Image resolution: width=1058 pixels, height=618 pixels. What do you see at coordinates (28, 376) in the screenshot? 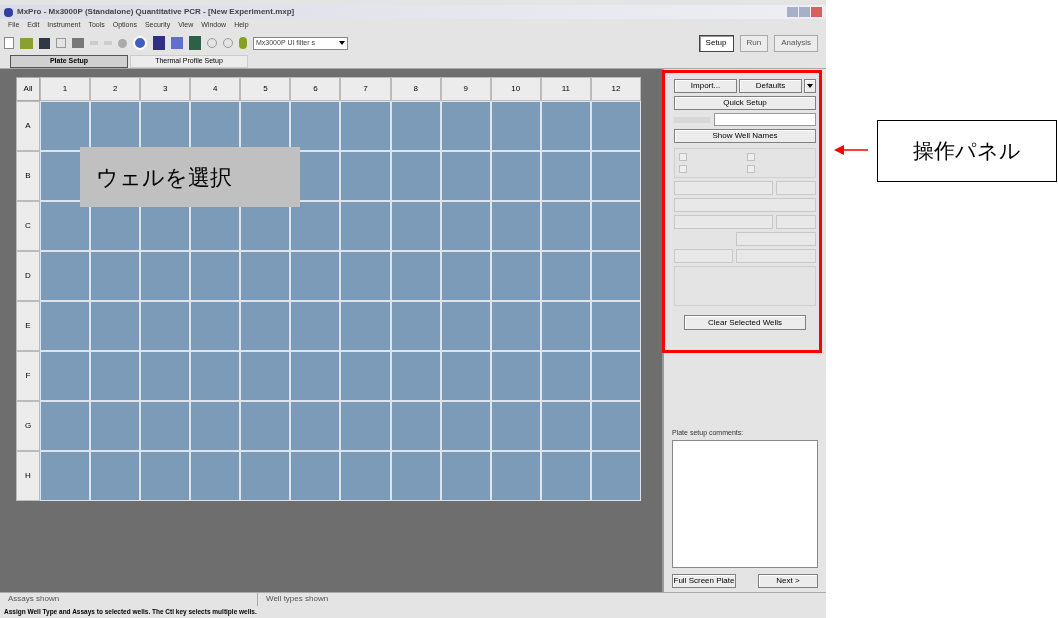
I see `row-header: F` at bounding box center [28, 376].